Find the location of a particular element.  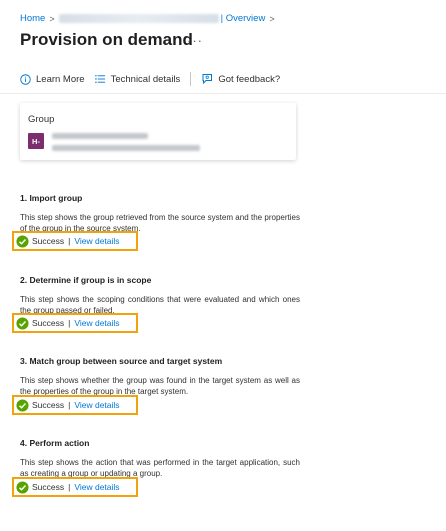

learn-more-label: Learn More is located at coordinates (60, 79).